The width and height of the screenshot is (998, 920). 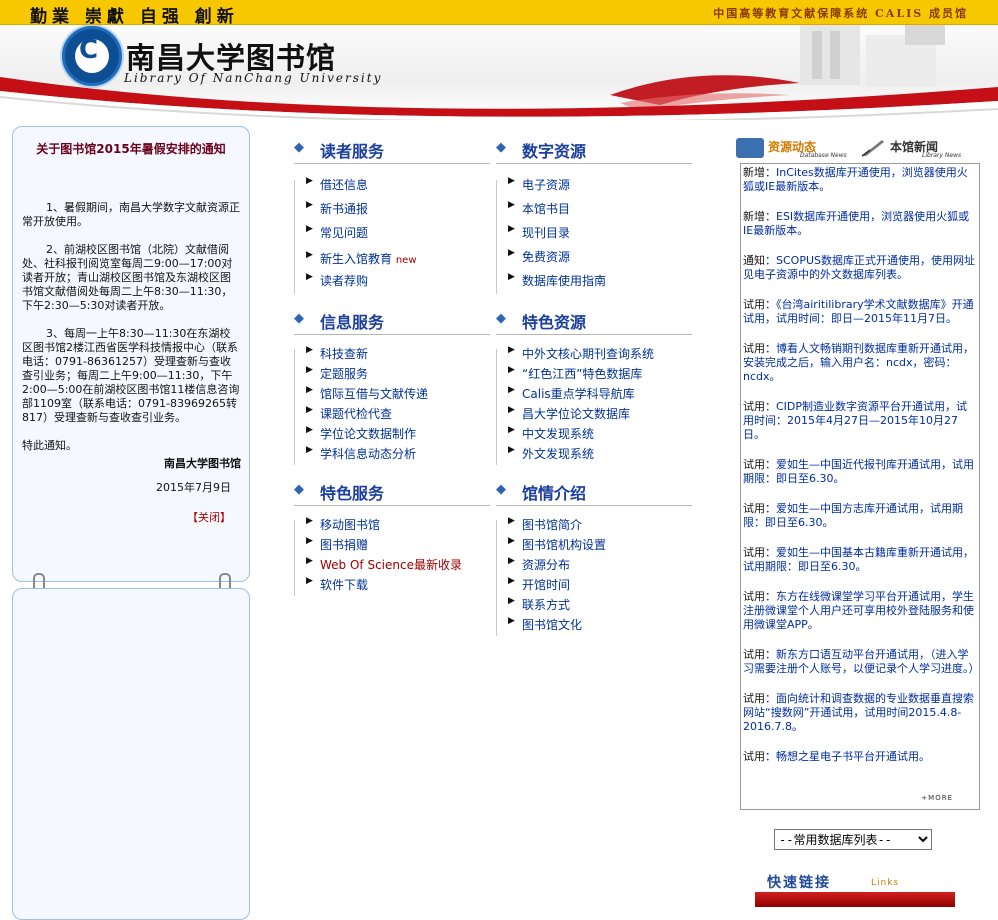 What do you see at coordinates (392, 455) in the screenshot?
I see `list-item: ▶ 学科信息动态分析` at bounding box center [392, 455].